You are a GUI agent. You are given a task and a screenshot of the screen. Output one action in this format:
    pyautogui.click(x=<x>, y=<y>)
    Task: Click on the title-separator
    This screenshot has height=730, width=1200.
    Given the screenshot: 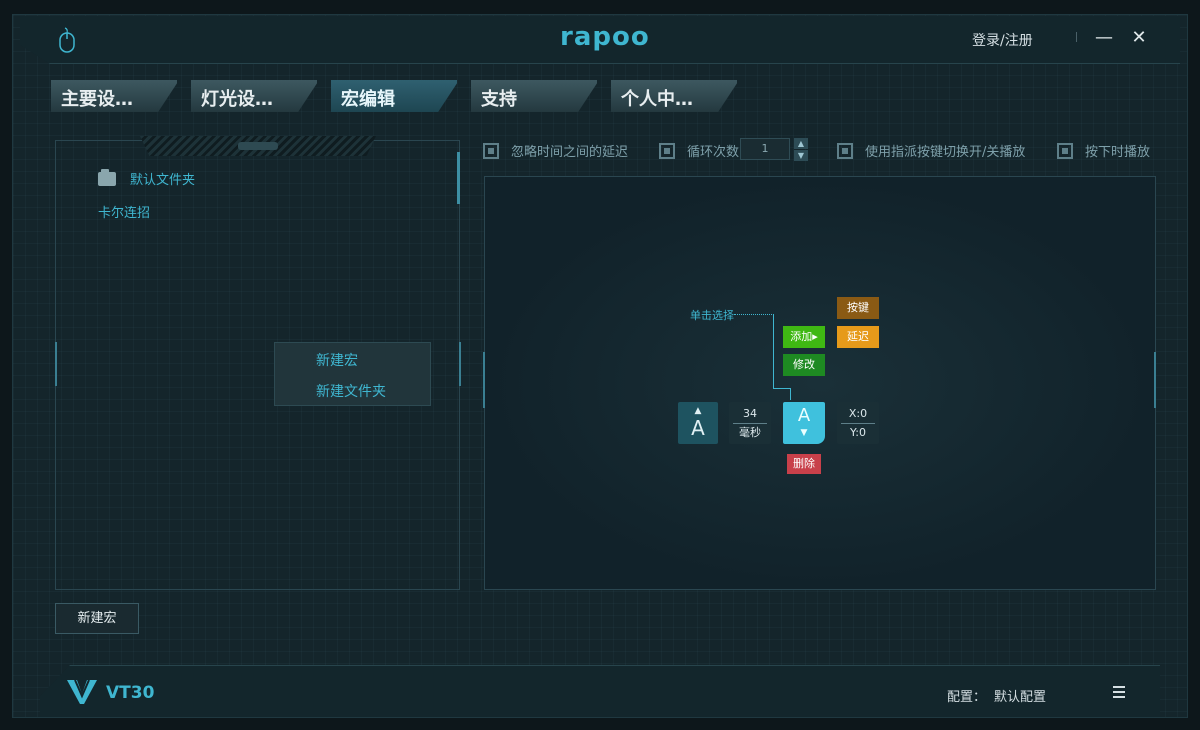 What is the action you would take?
    pyautogui.click(x=1076, y=37)
    